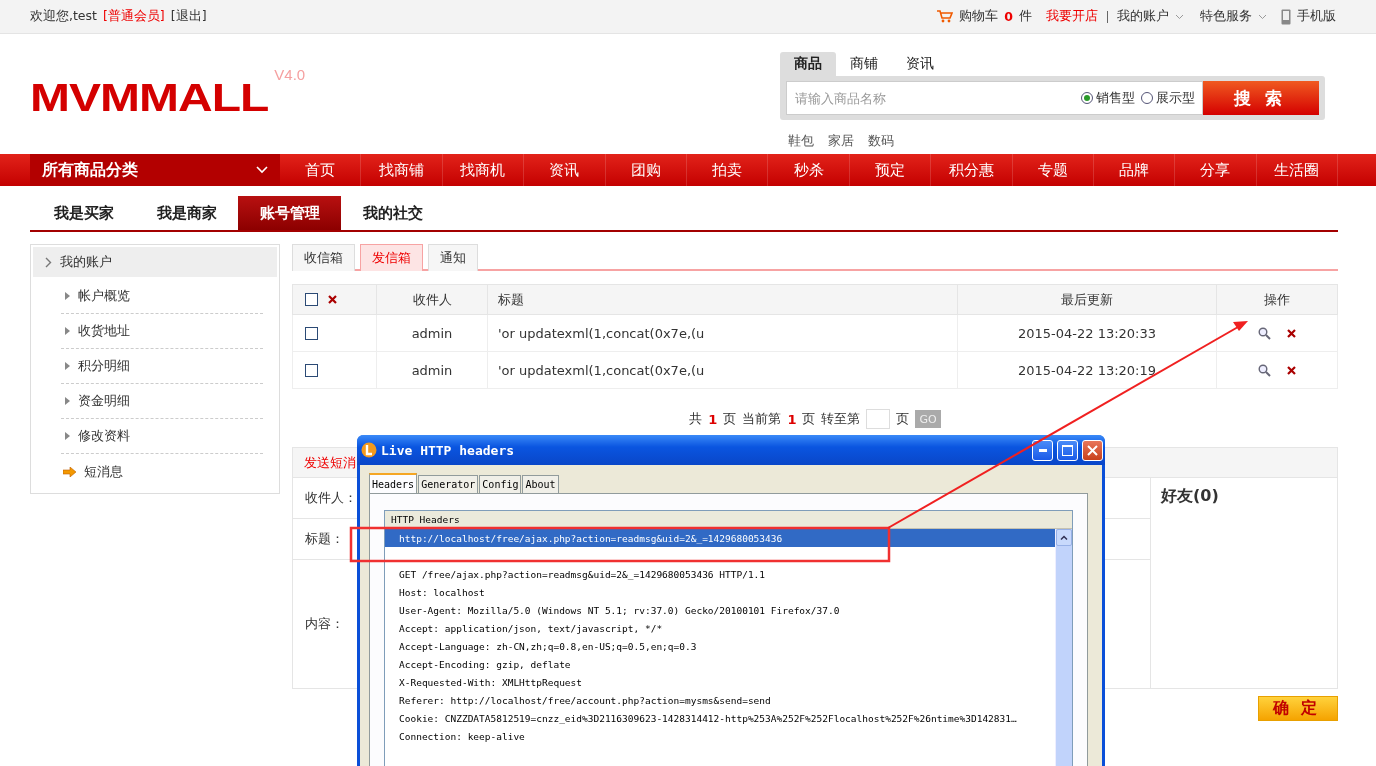  What do you see at coordinates (1298, 708) in the screenshot?
I see `submit-button: 确定` at bounding box center [1298, 708].